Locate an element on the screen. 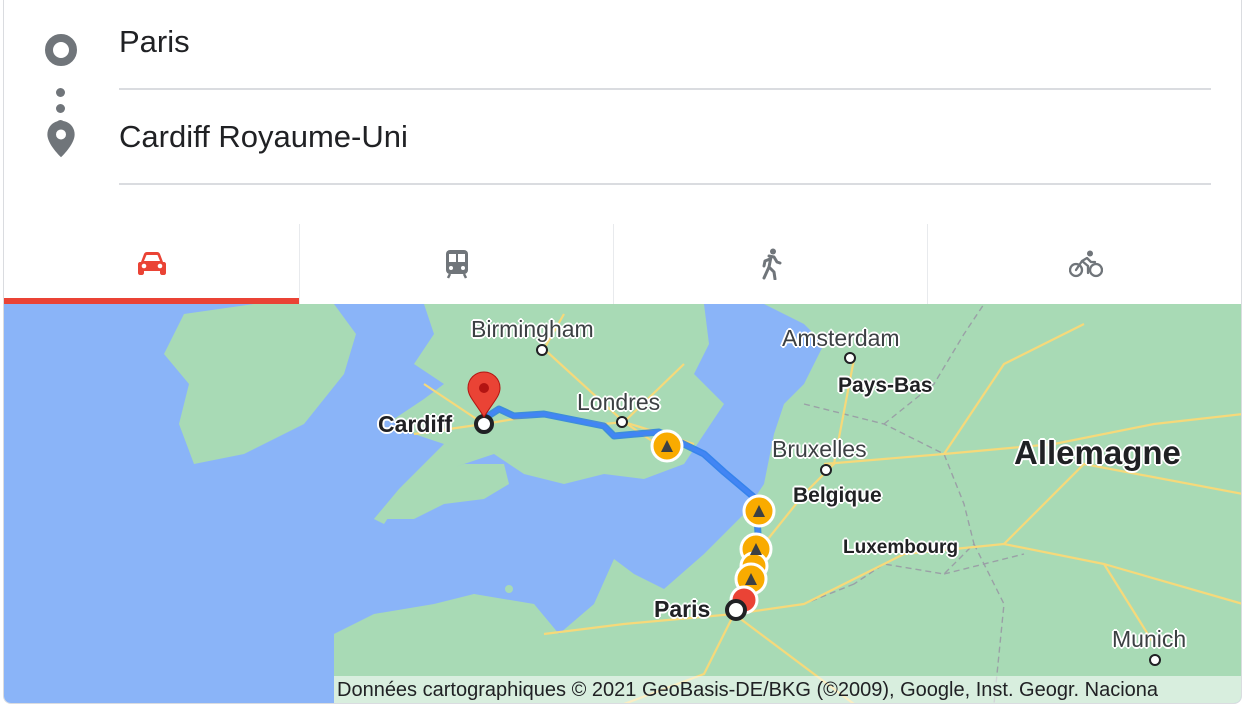  map-label-bruxelles: Bruxelles is located at coordinates (819, 449).